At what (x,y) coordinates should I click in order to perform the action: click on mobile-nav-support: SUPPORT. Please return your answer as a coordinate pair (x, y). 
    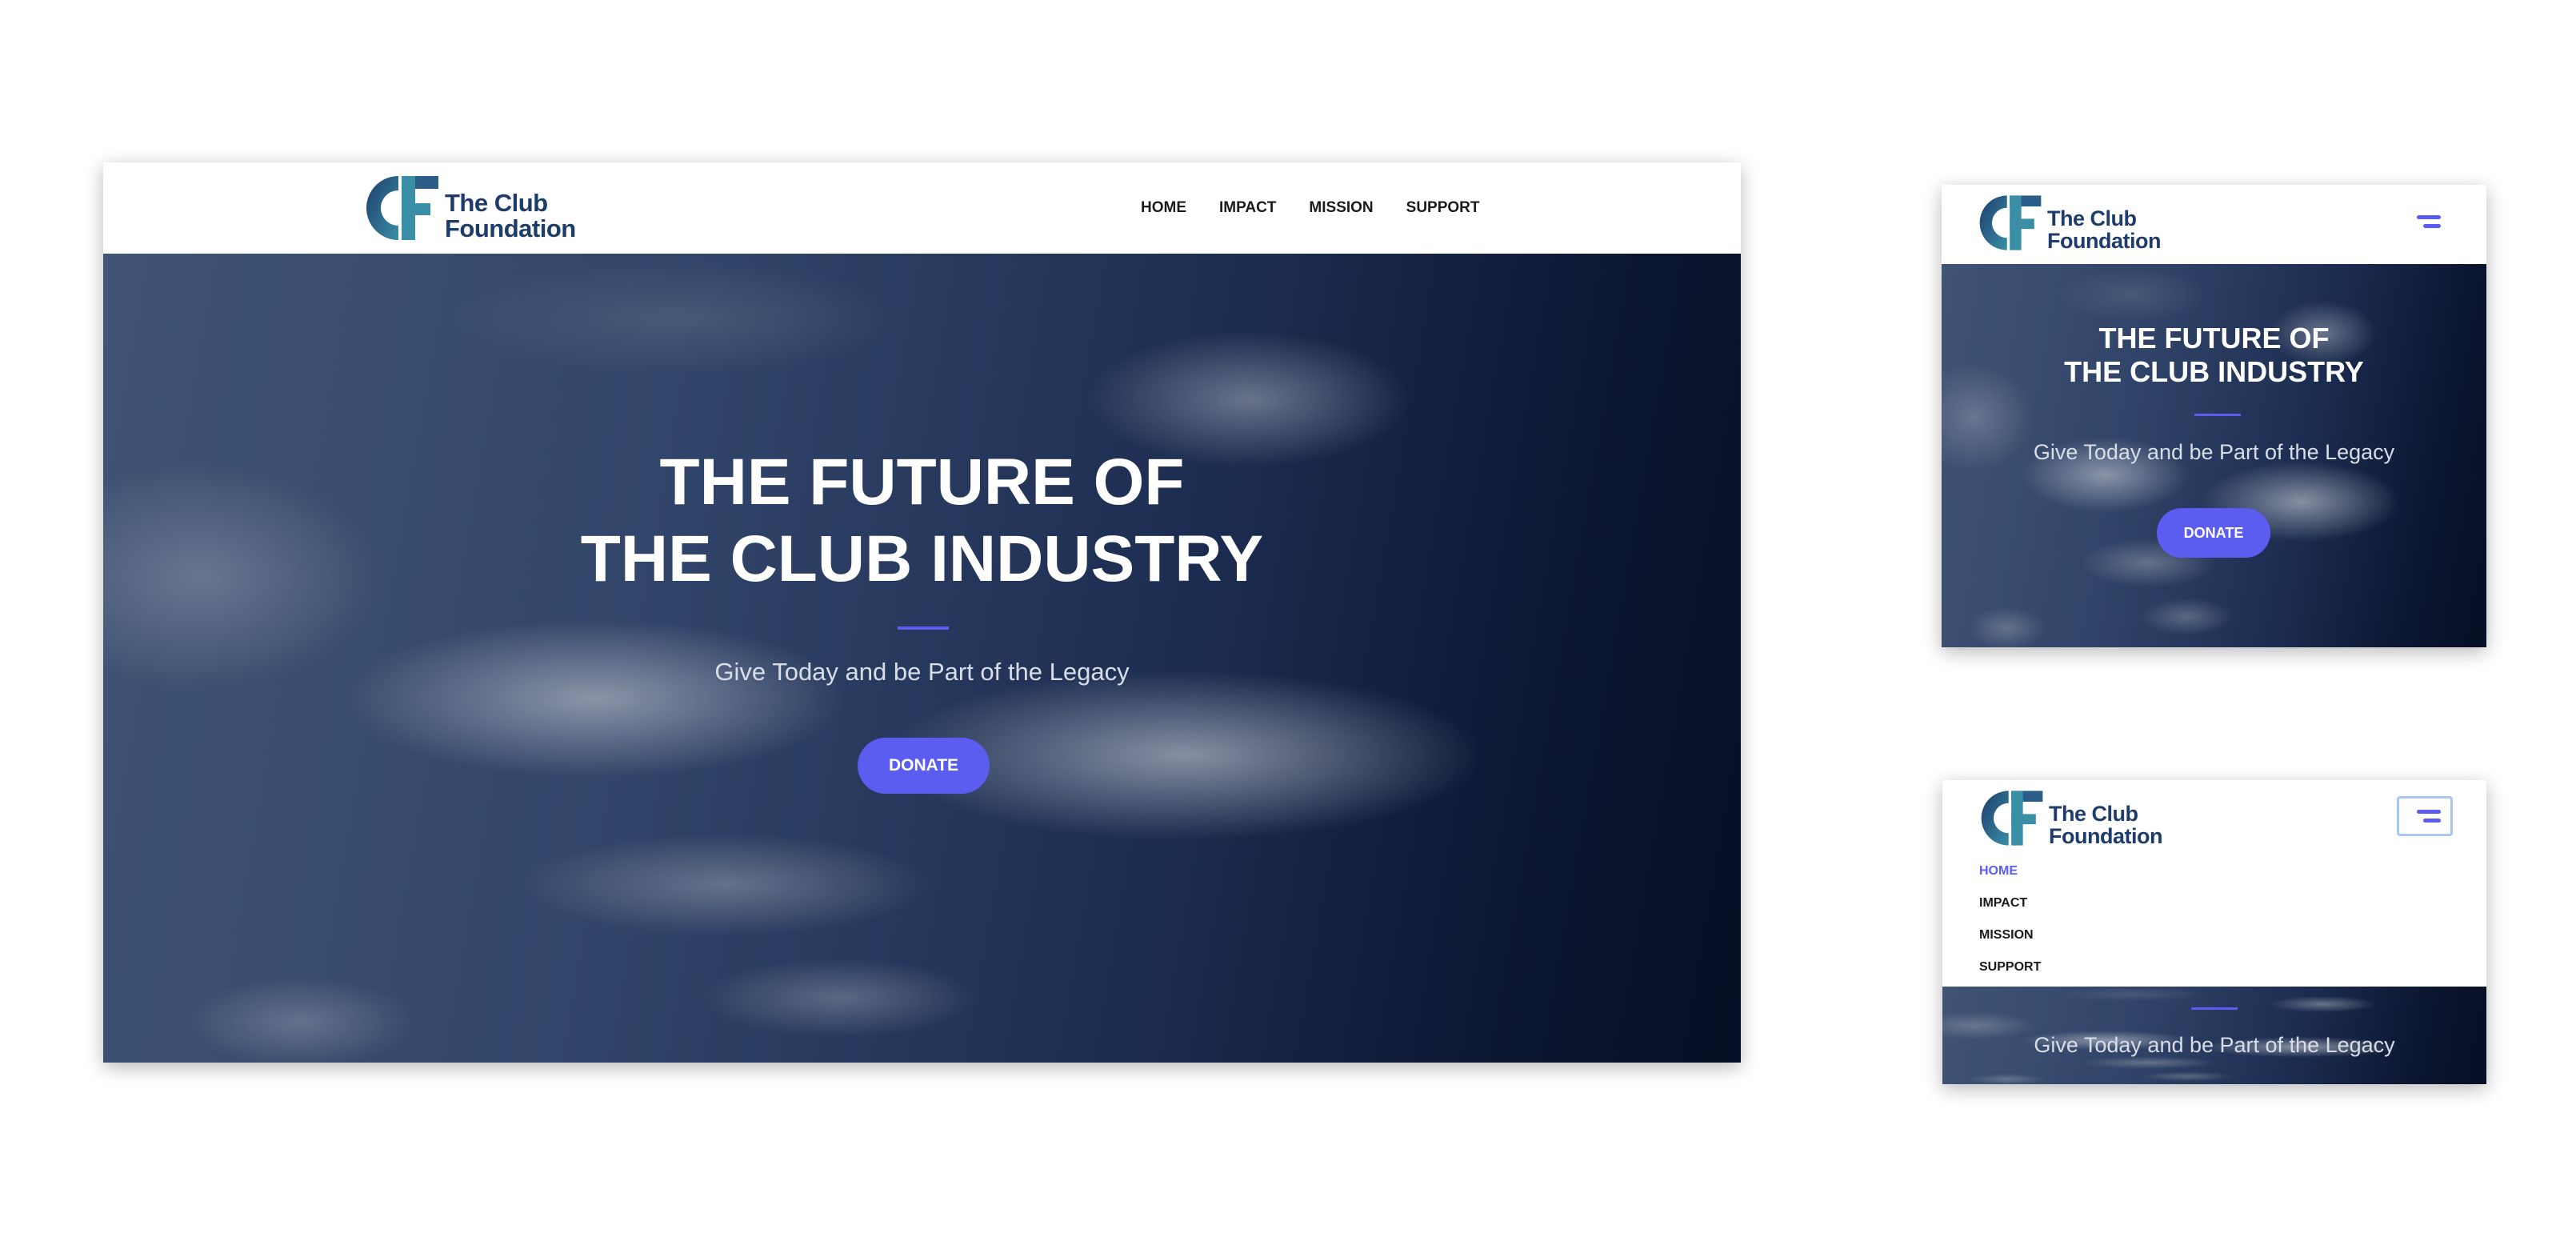
    Looking at the image, I should click on (2010, 968).